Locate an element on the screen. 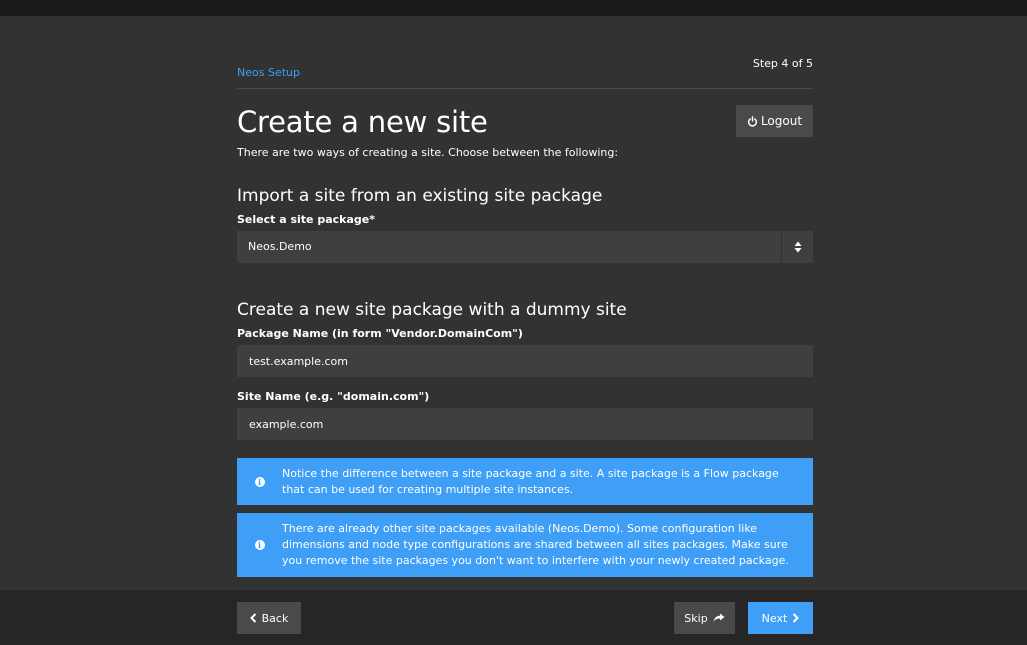 The image size is (1027, 645). next-label: Next is located at coordinates (775, 618).